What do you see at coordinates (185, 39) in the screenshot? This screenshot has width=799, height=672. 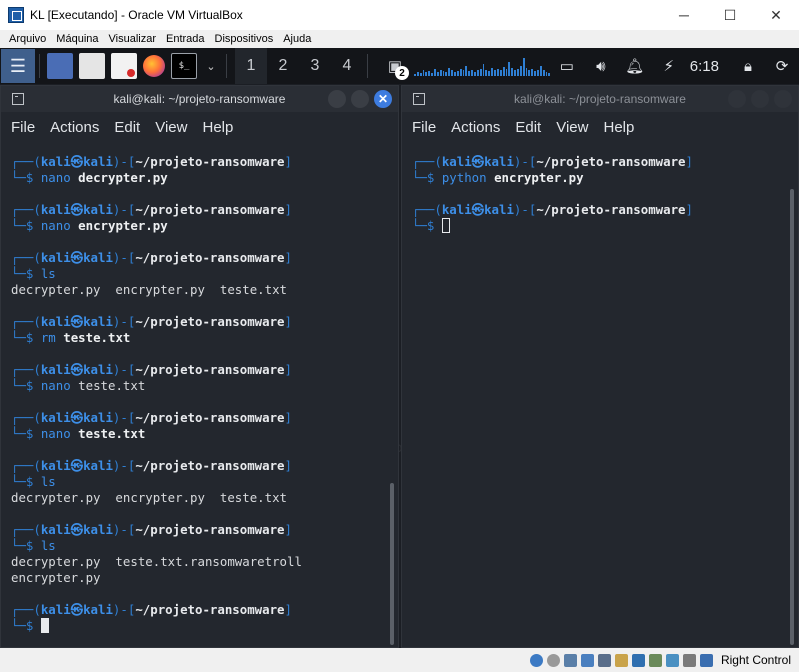 I see `menu-entrada: Entrada` at bounding box center [185, 39].